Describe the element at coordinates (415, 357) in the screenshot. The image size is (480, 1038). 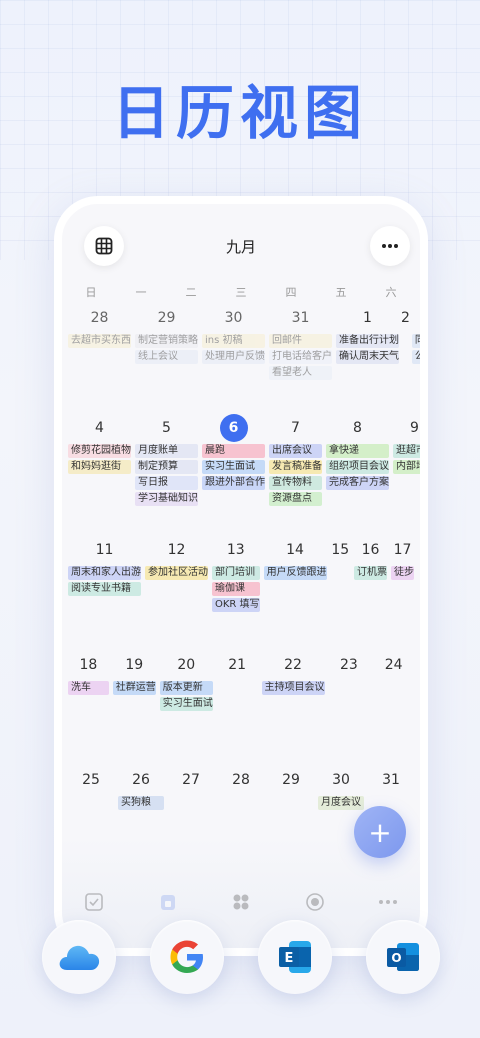
I see `event-chip: 公司运动会` at that location.